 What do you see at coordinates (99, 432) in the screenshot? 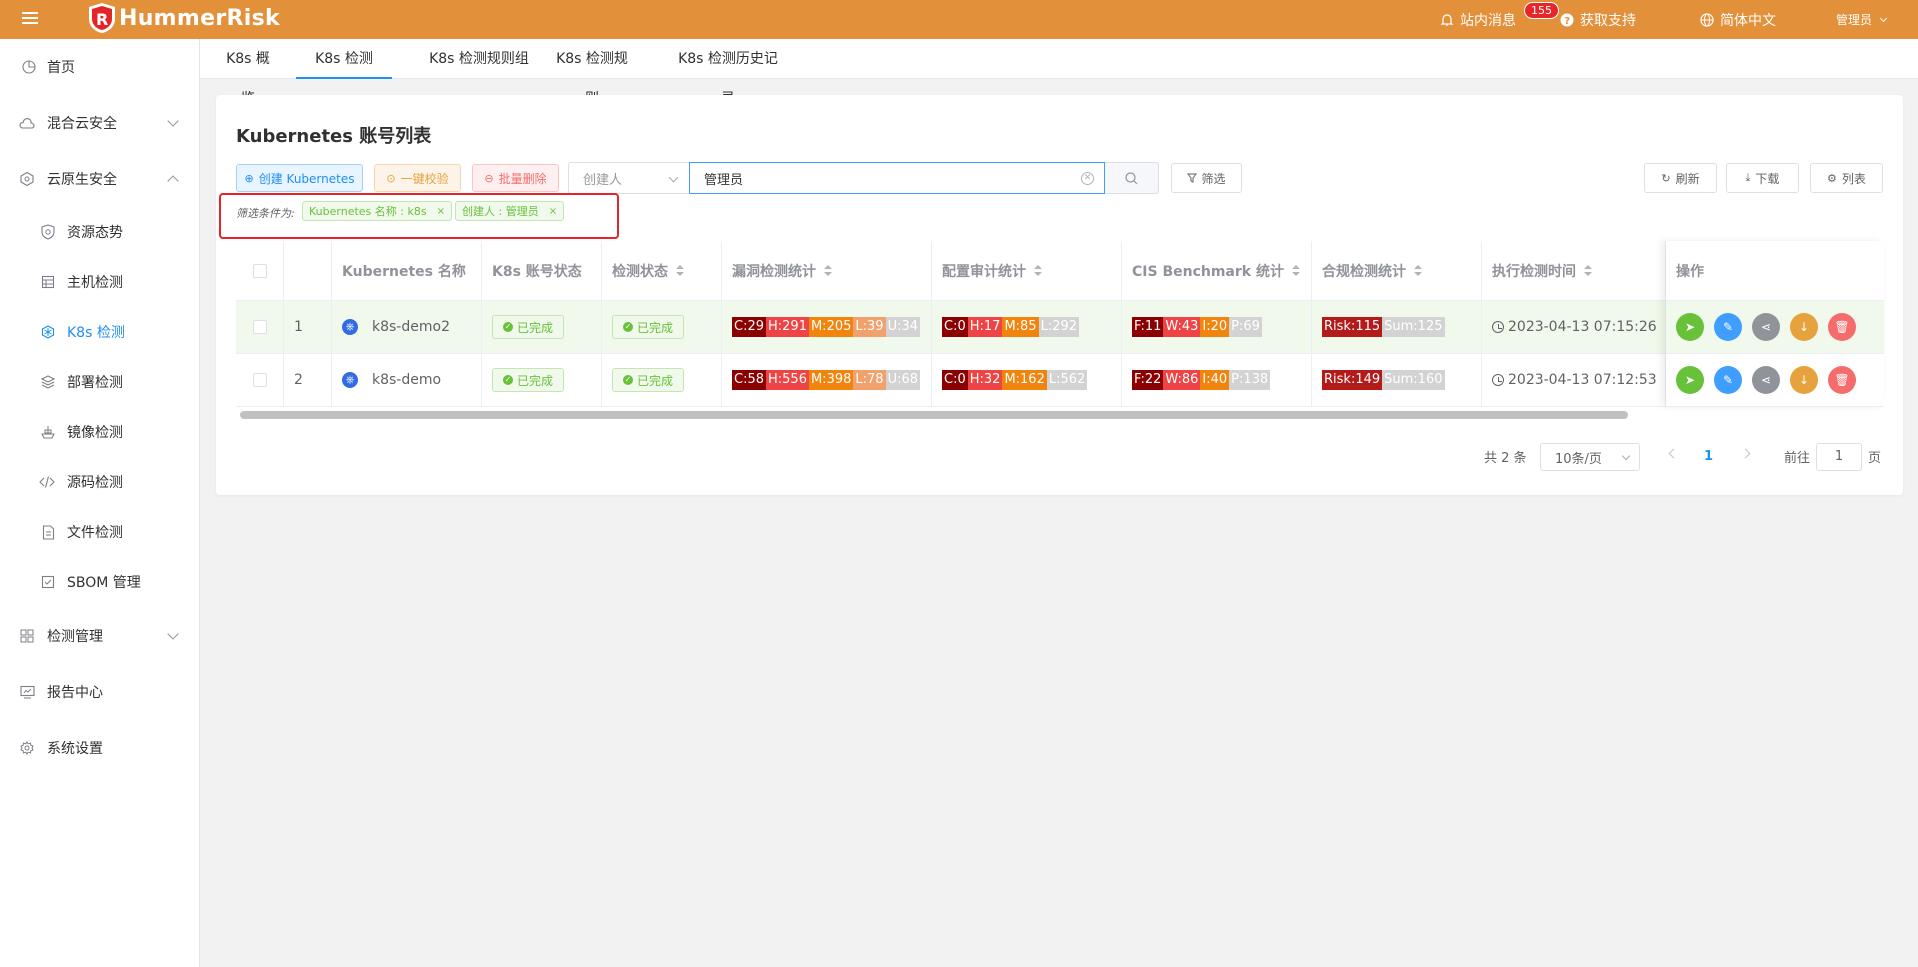
I see `sidebar-item-image-scan: 镜像检测` at bounding box center [99, 432].